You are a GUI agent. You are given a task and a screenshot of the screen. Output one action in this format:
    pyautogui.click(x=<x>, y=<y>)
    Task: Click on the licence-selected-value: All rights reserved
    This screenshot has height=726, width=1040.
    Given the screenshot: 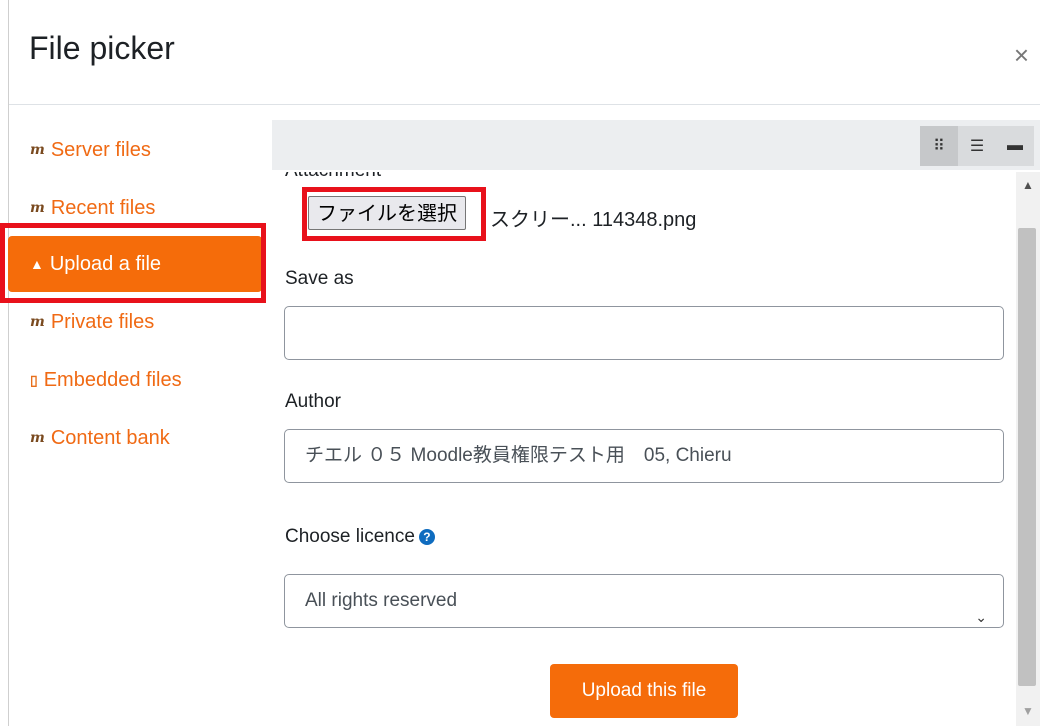 What is the action you would take?
    pyautogui.click(x=381, y=600)
    